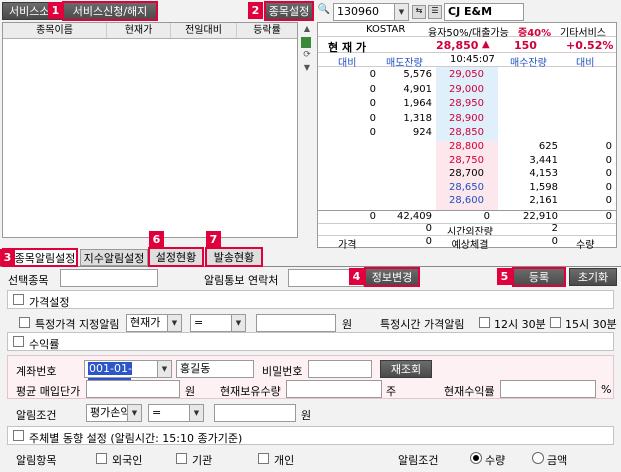 The width and height of the screenshot is (621, 472). I want to click on owner-field: 홍길동, so click(215, 369).